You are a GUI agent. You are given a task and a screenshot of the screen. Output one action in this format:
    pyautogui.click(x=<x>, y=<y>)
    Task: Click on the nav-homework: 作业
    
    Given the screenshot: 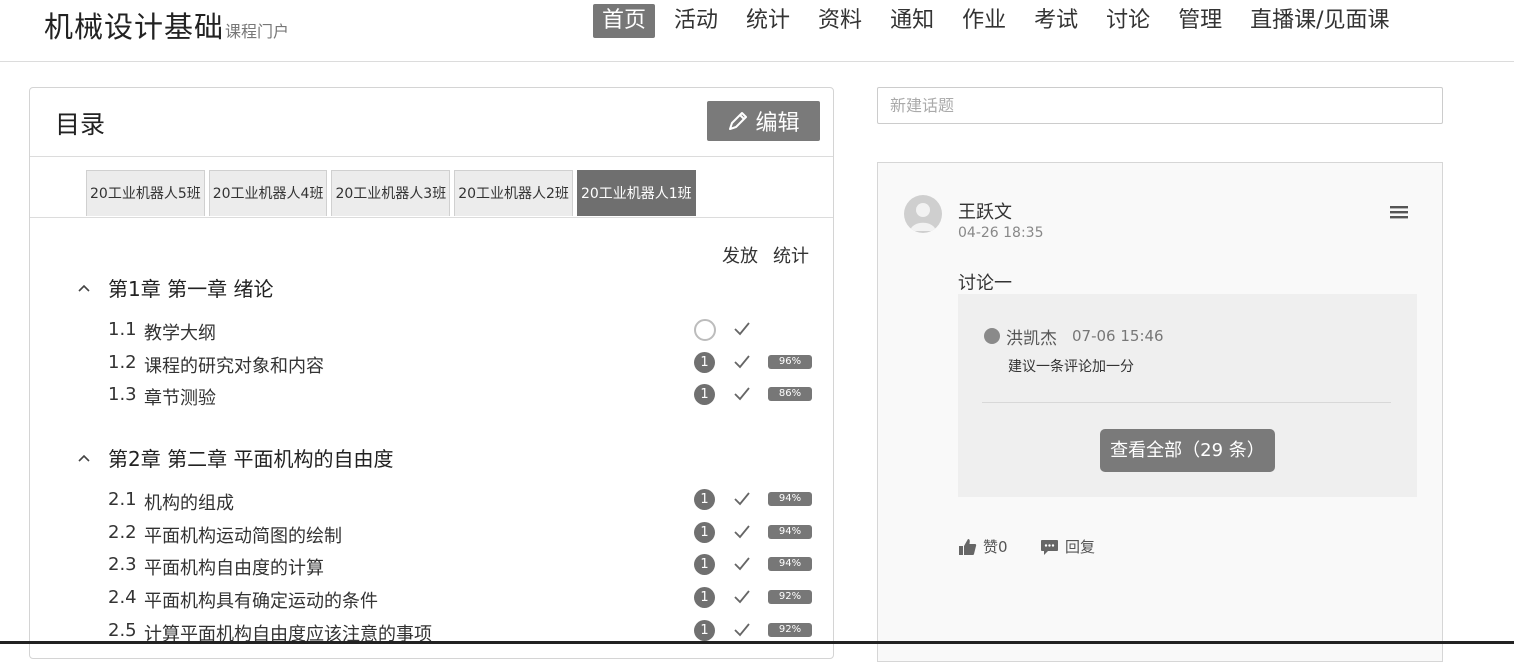 What is the action you would take?
    pyautogui.click(x=984, y=21)
    